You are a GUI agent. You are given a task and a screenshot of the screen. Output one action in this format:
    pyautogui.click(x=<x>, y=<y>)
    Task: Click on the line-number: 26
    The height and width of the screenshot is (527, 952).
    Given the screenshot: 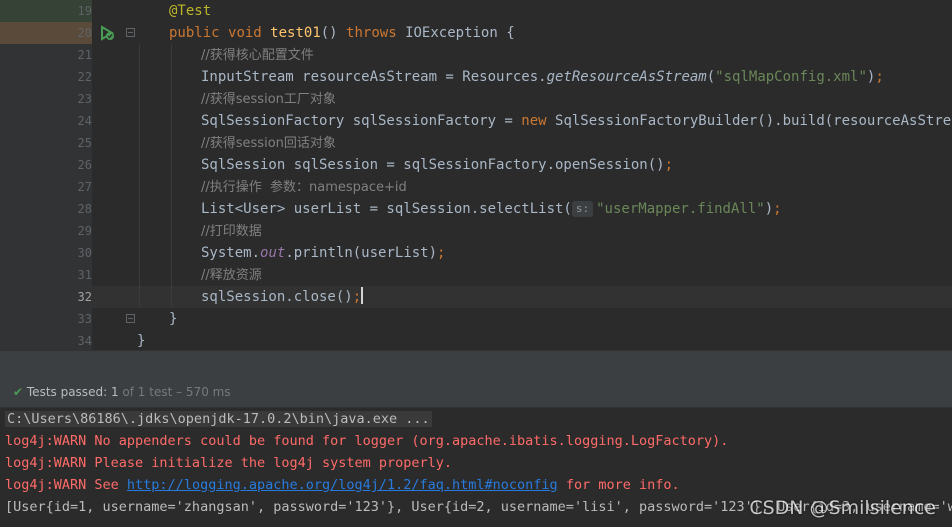 What is the action you would take?
    pyautogui.click(x=84, y=165)
    